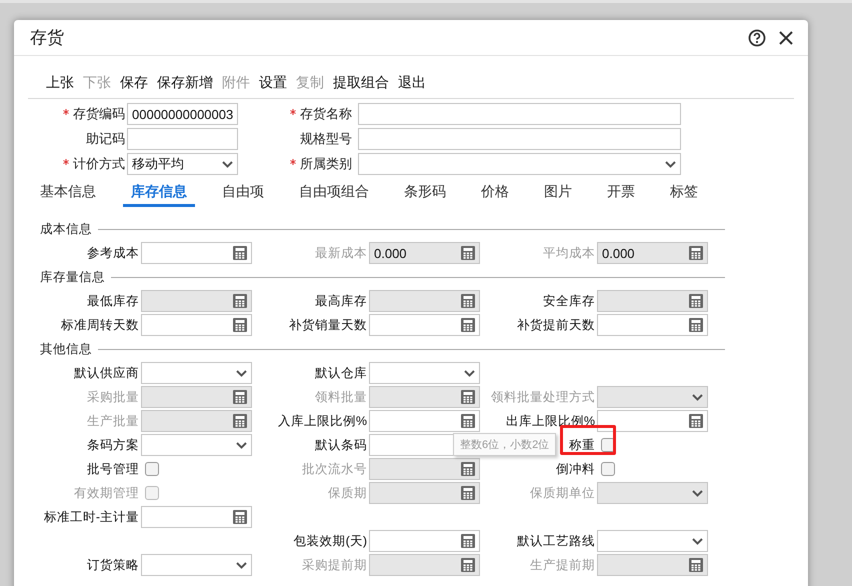  I want to click on toolbar-button: 保存新增, so click(189, 83).